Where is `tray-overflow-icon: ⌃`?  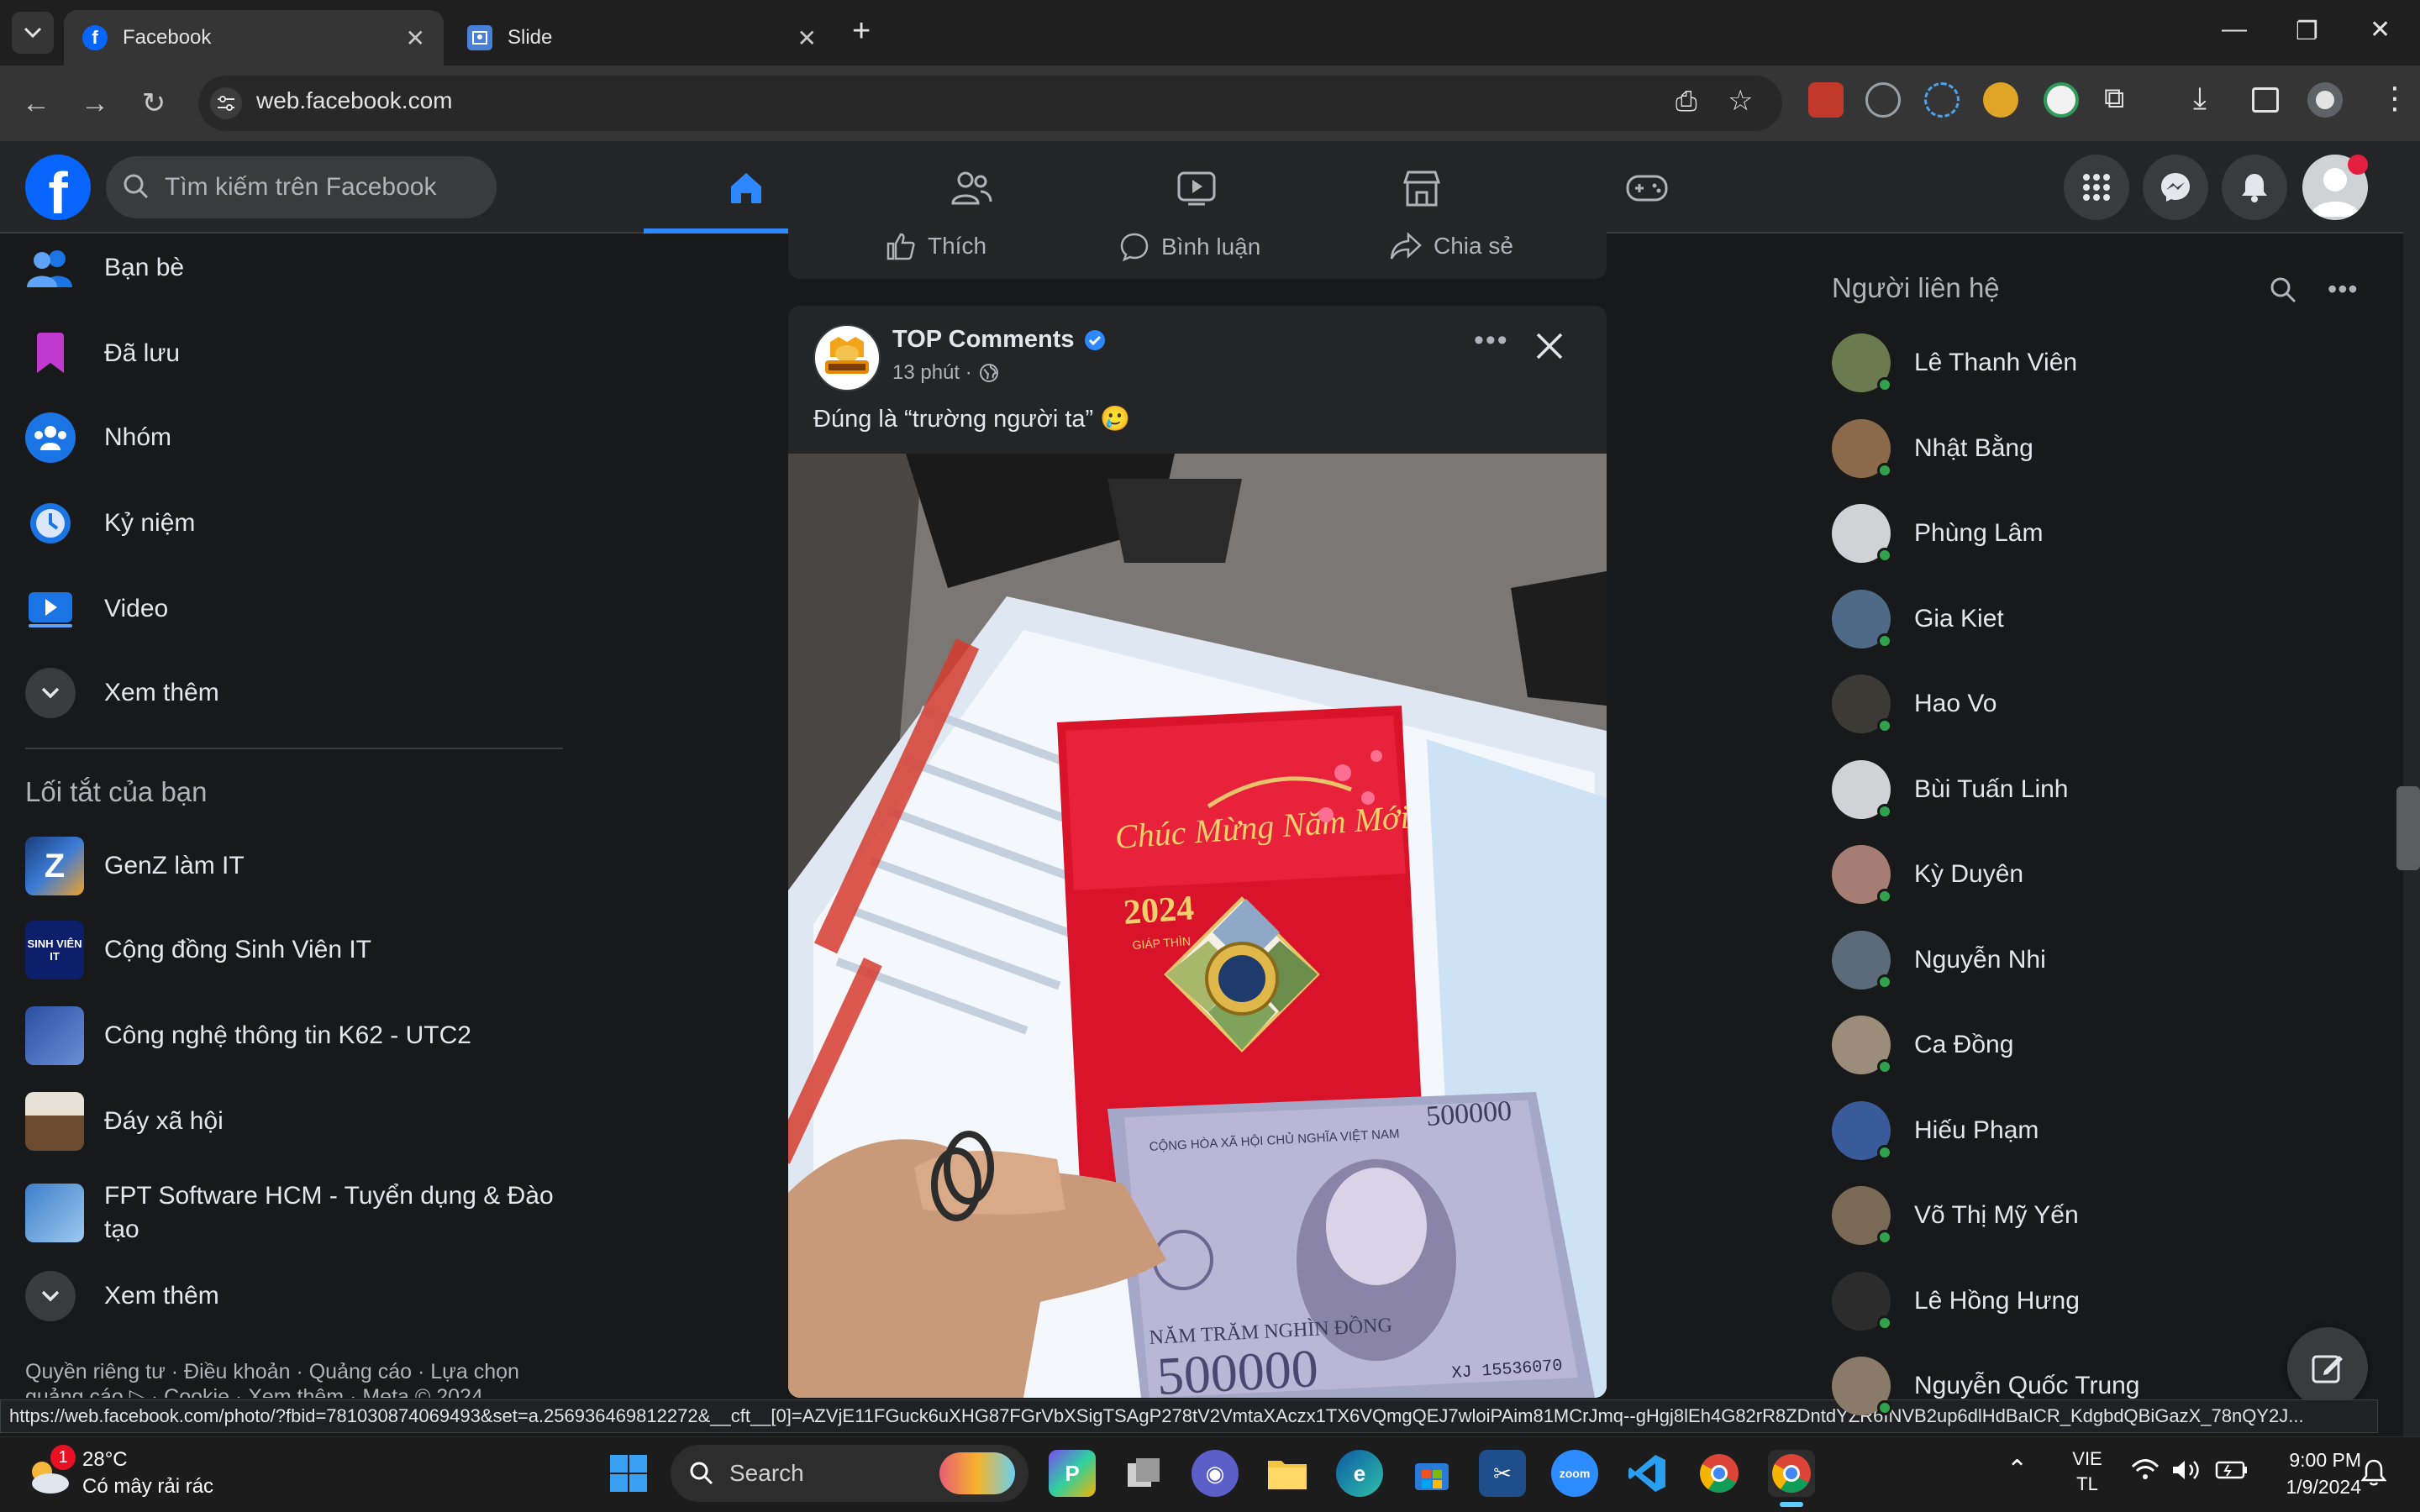
tray-overflow-icon: ⌃ is located at coordinates (2017, 1469).